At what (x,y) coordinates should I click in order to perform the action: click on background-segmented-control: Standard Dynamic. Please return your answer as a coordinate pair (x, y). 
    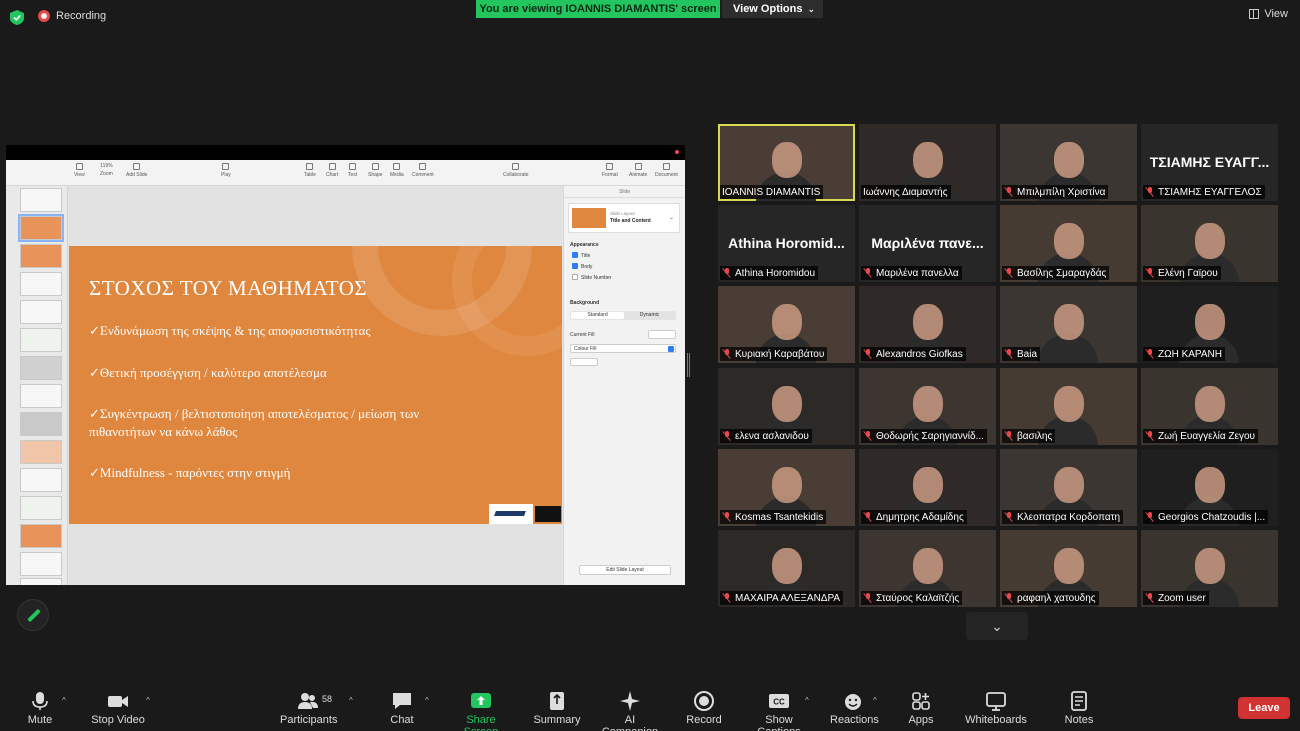
    Looking at the image, I should click on (623, 315).